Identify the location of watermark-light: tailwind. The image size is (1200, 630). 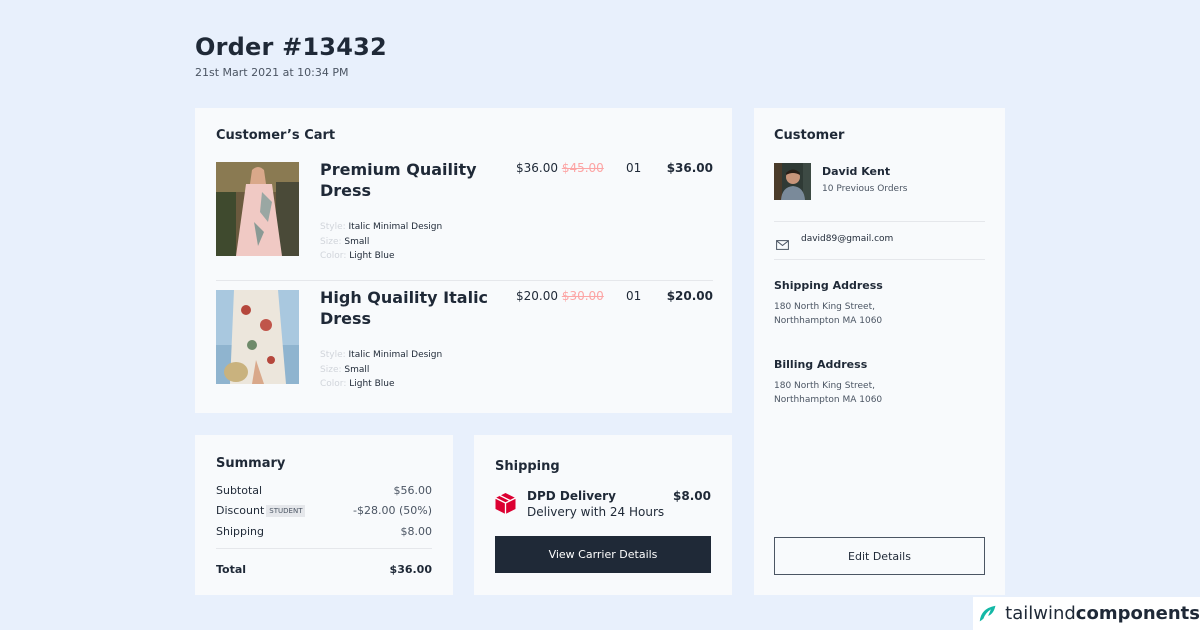
(1040, 613).